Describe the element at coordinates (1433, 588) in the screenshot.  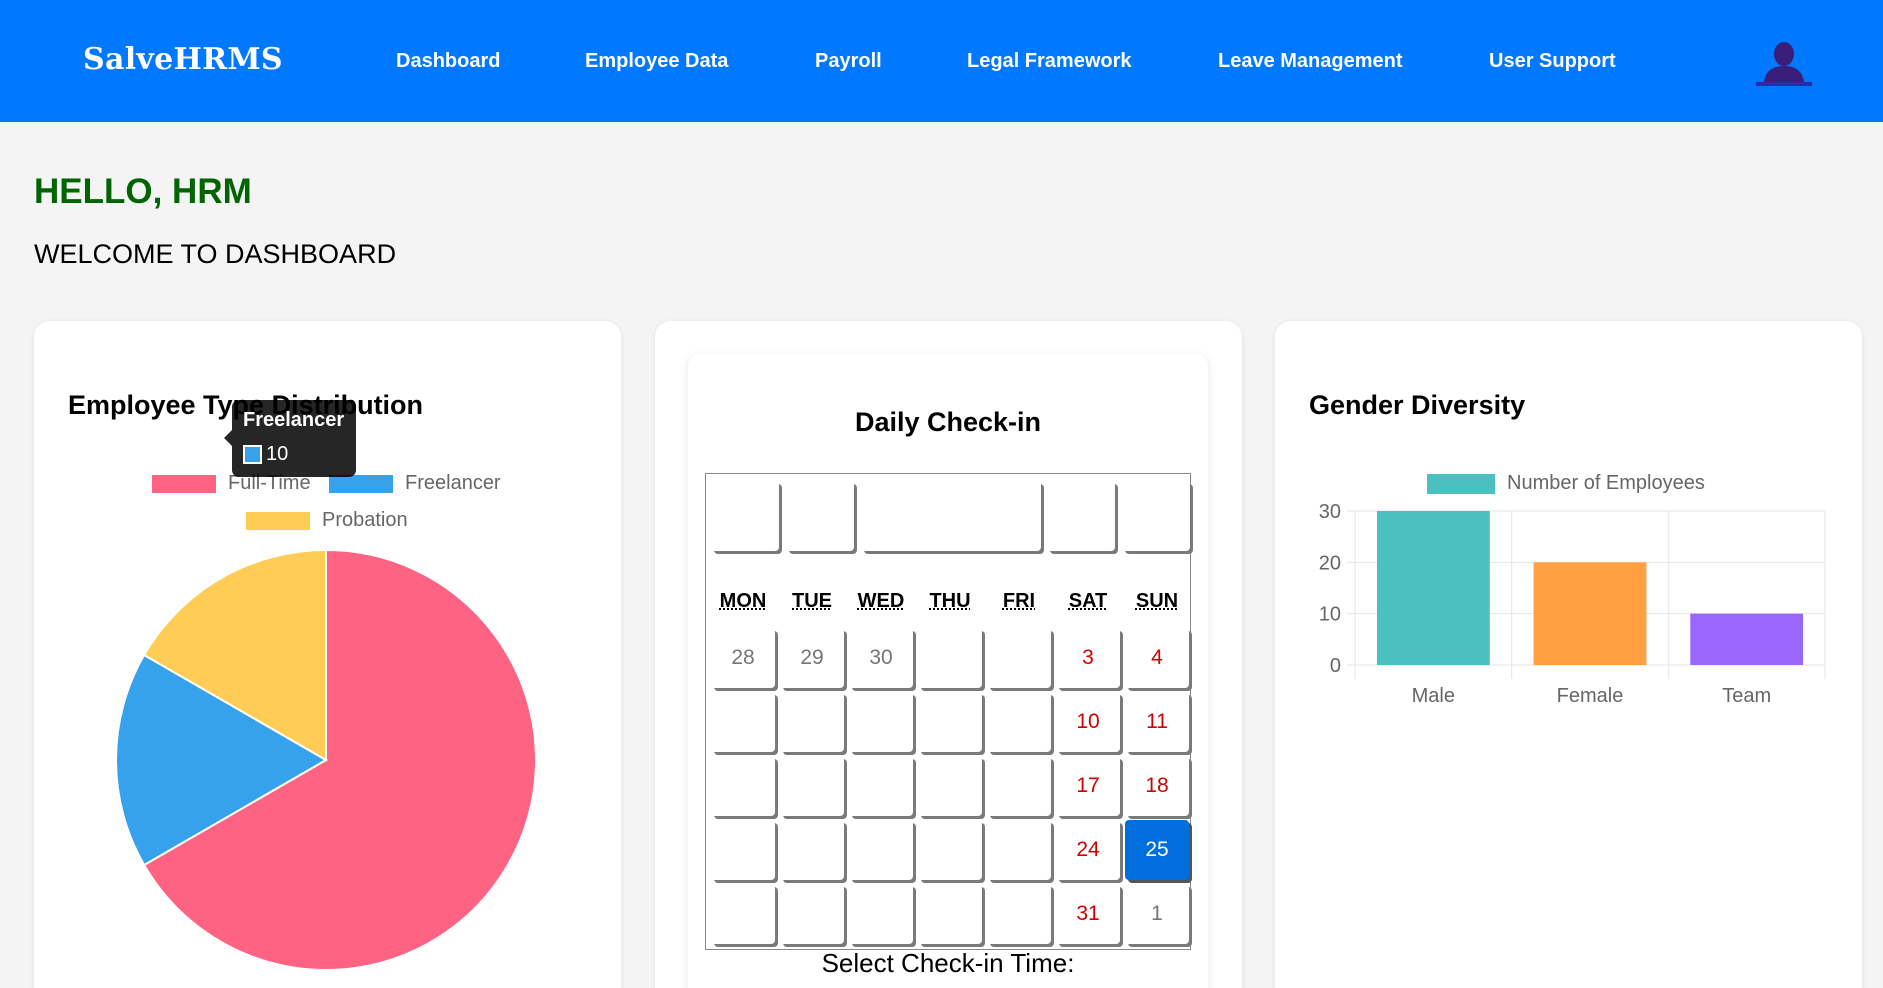
I see `bar-male` at that location.